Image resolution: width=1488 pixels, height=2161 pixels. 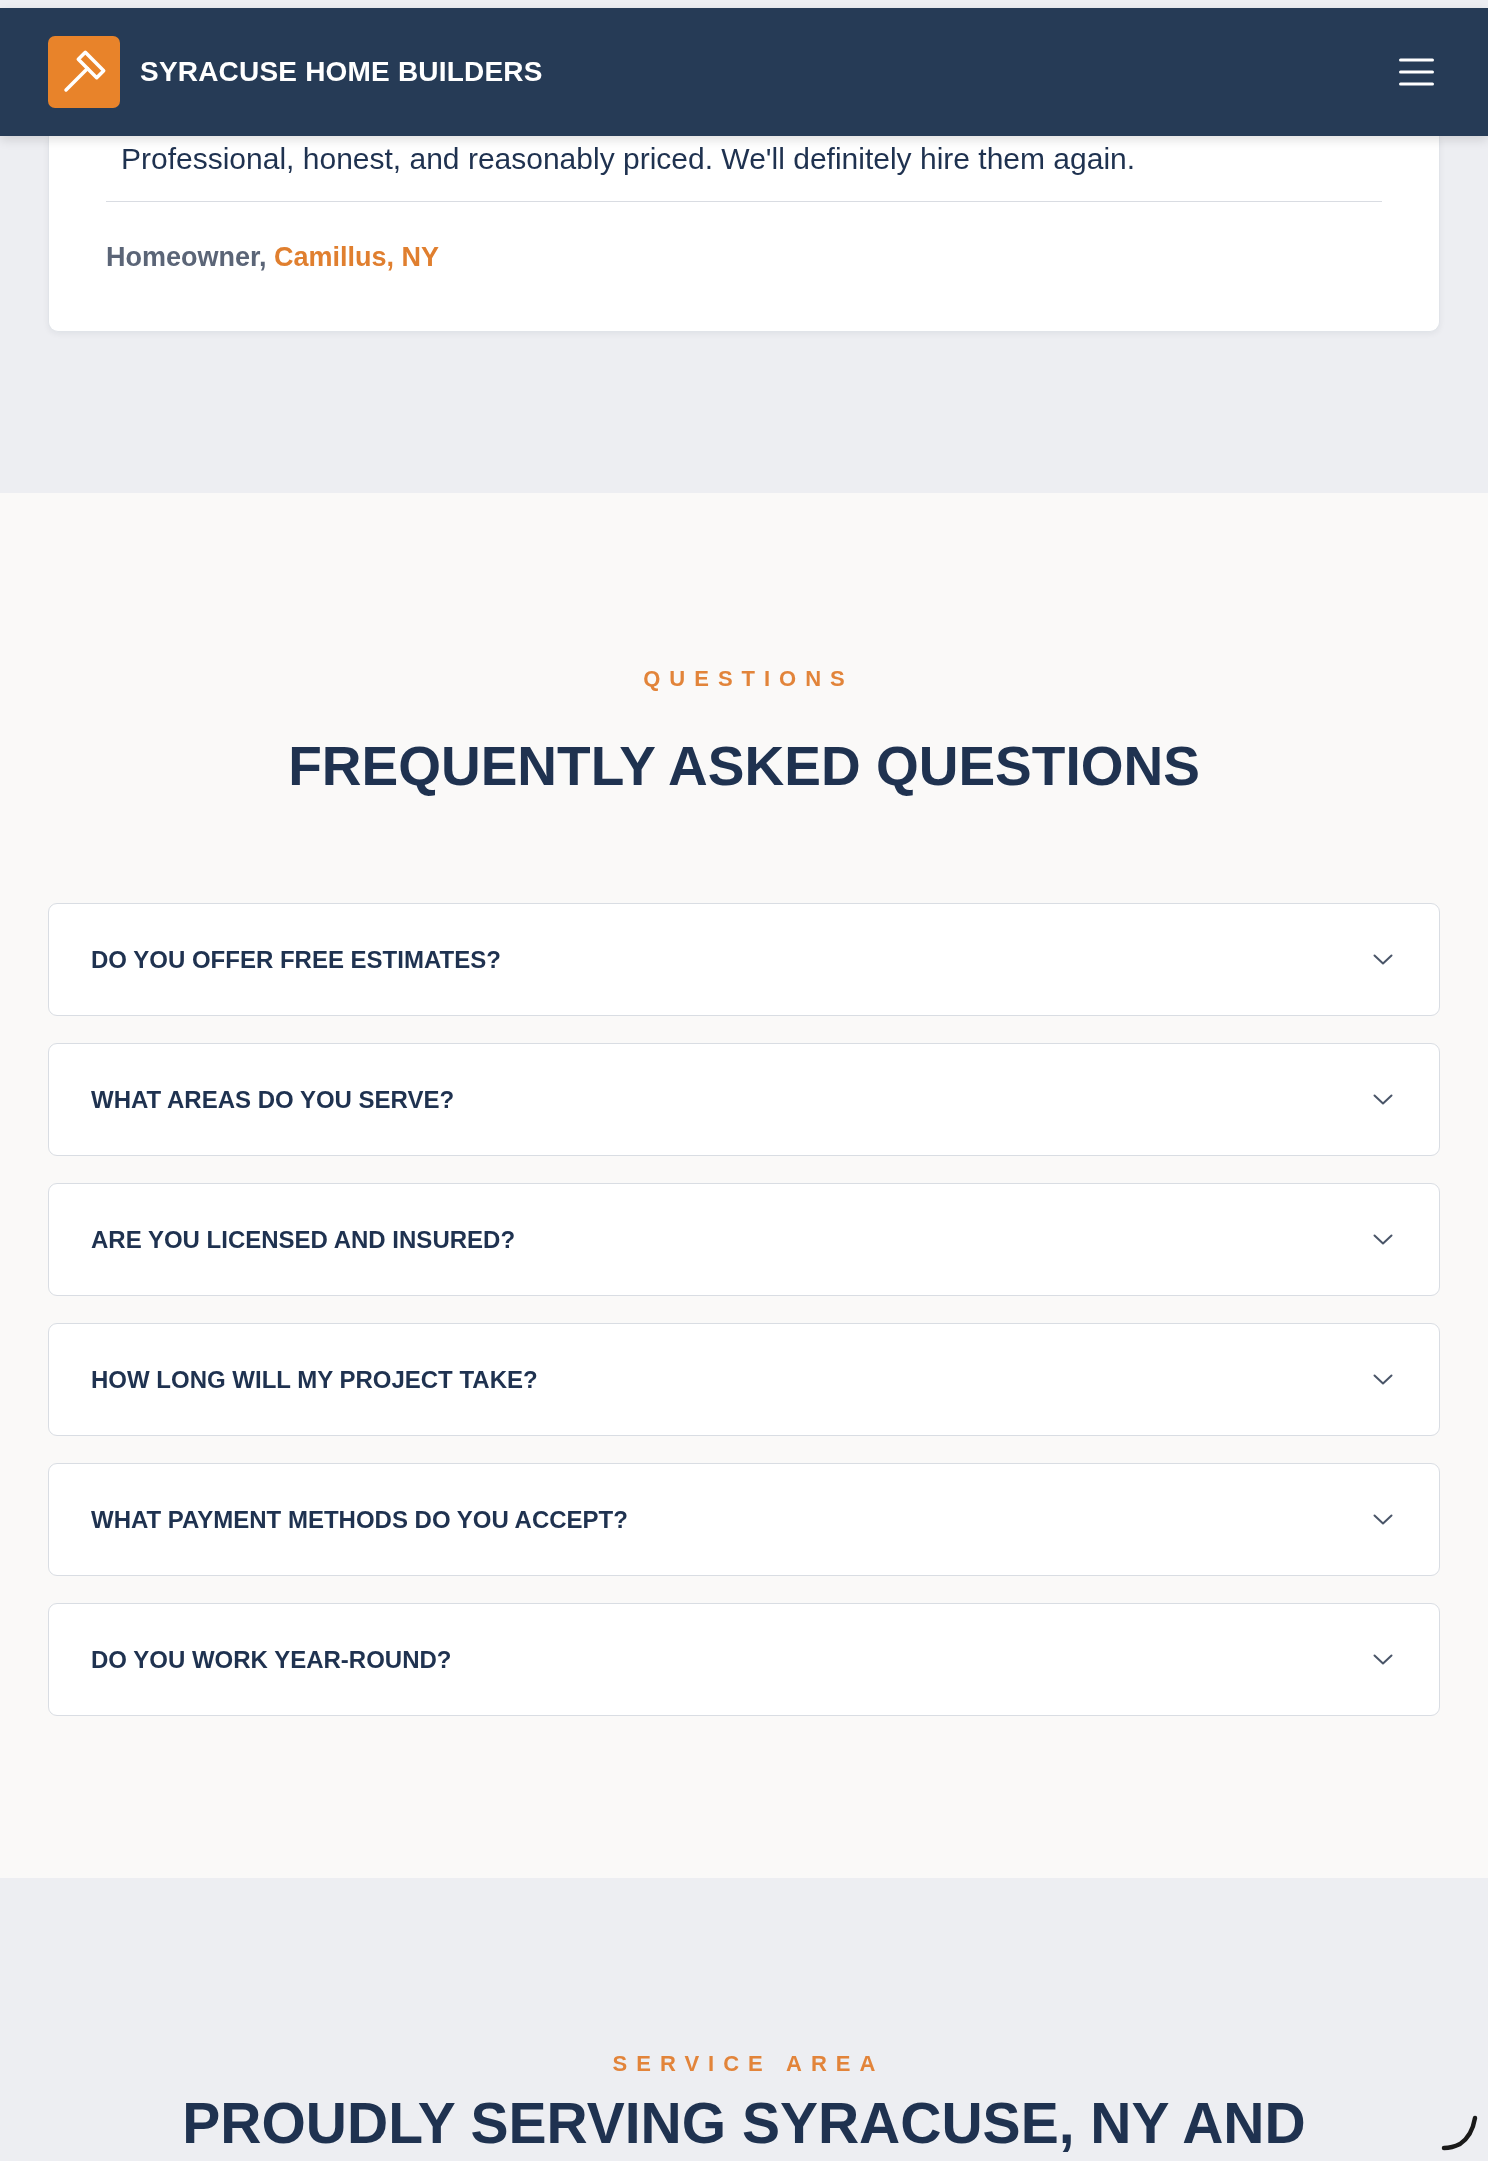 What do you see at coordinates (748, 679) in the screenshot?
I see `section-eyebrow: QUESTIONS` at bounding box center [748, 679].